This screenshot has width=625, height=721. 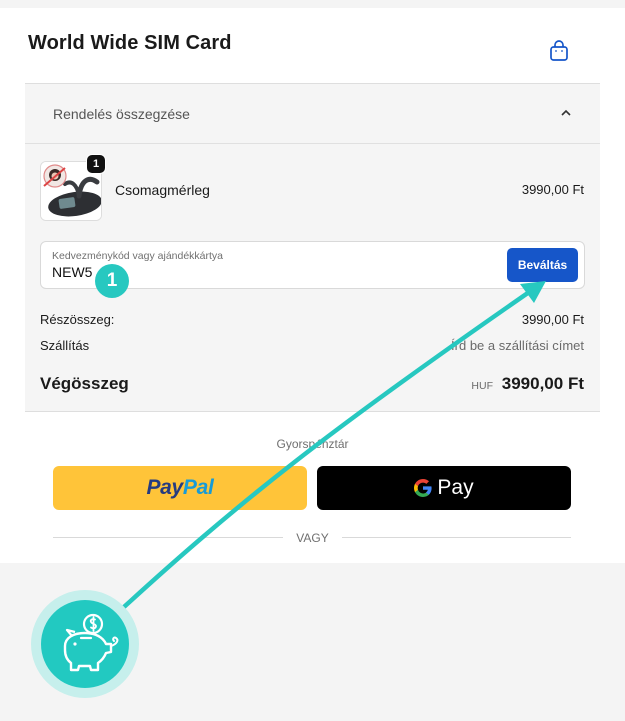 I want to click on shipping-label: Szállítás, so click(x=65, y=345).